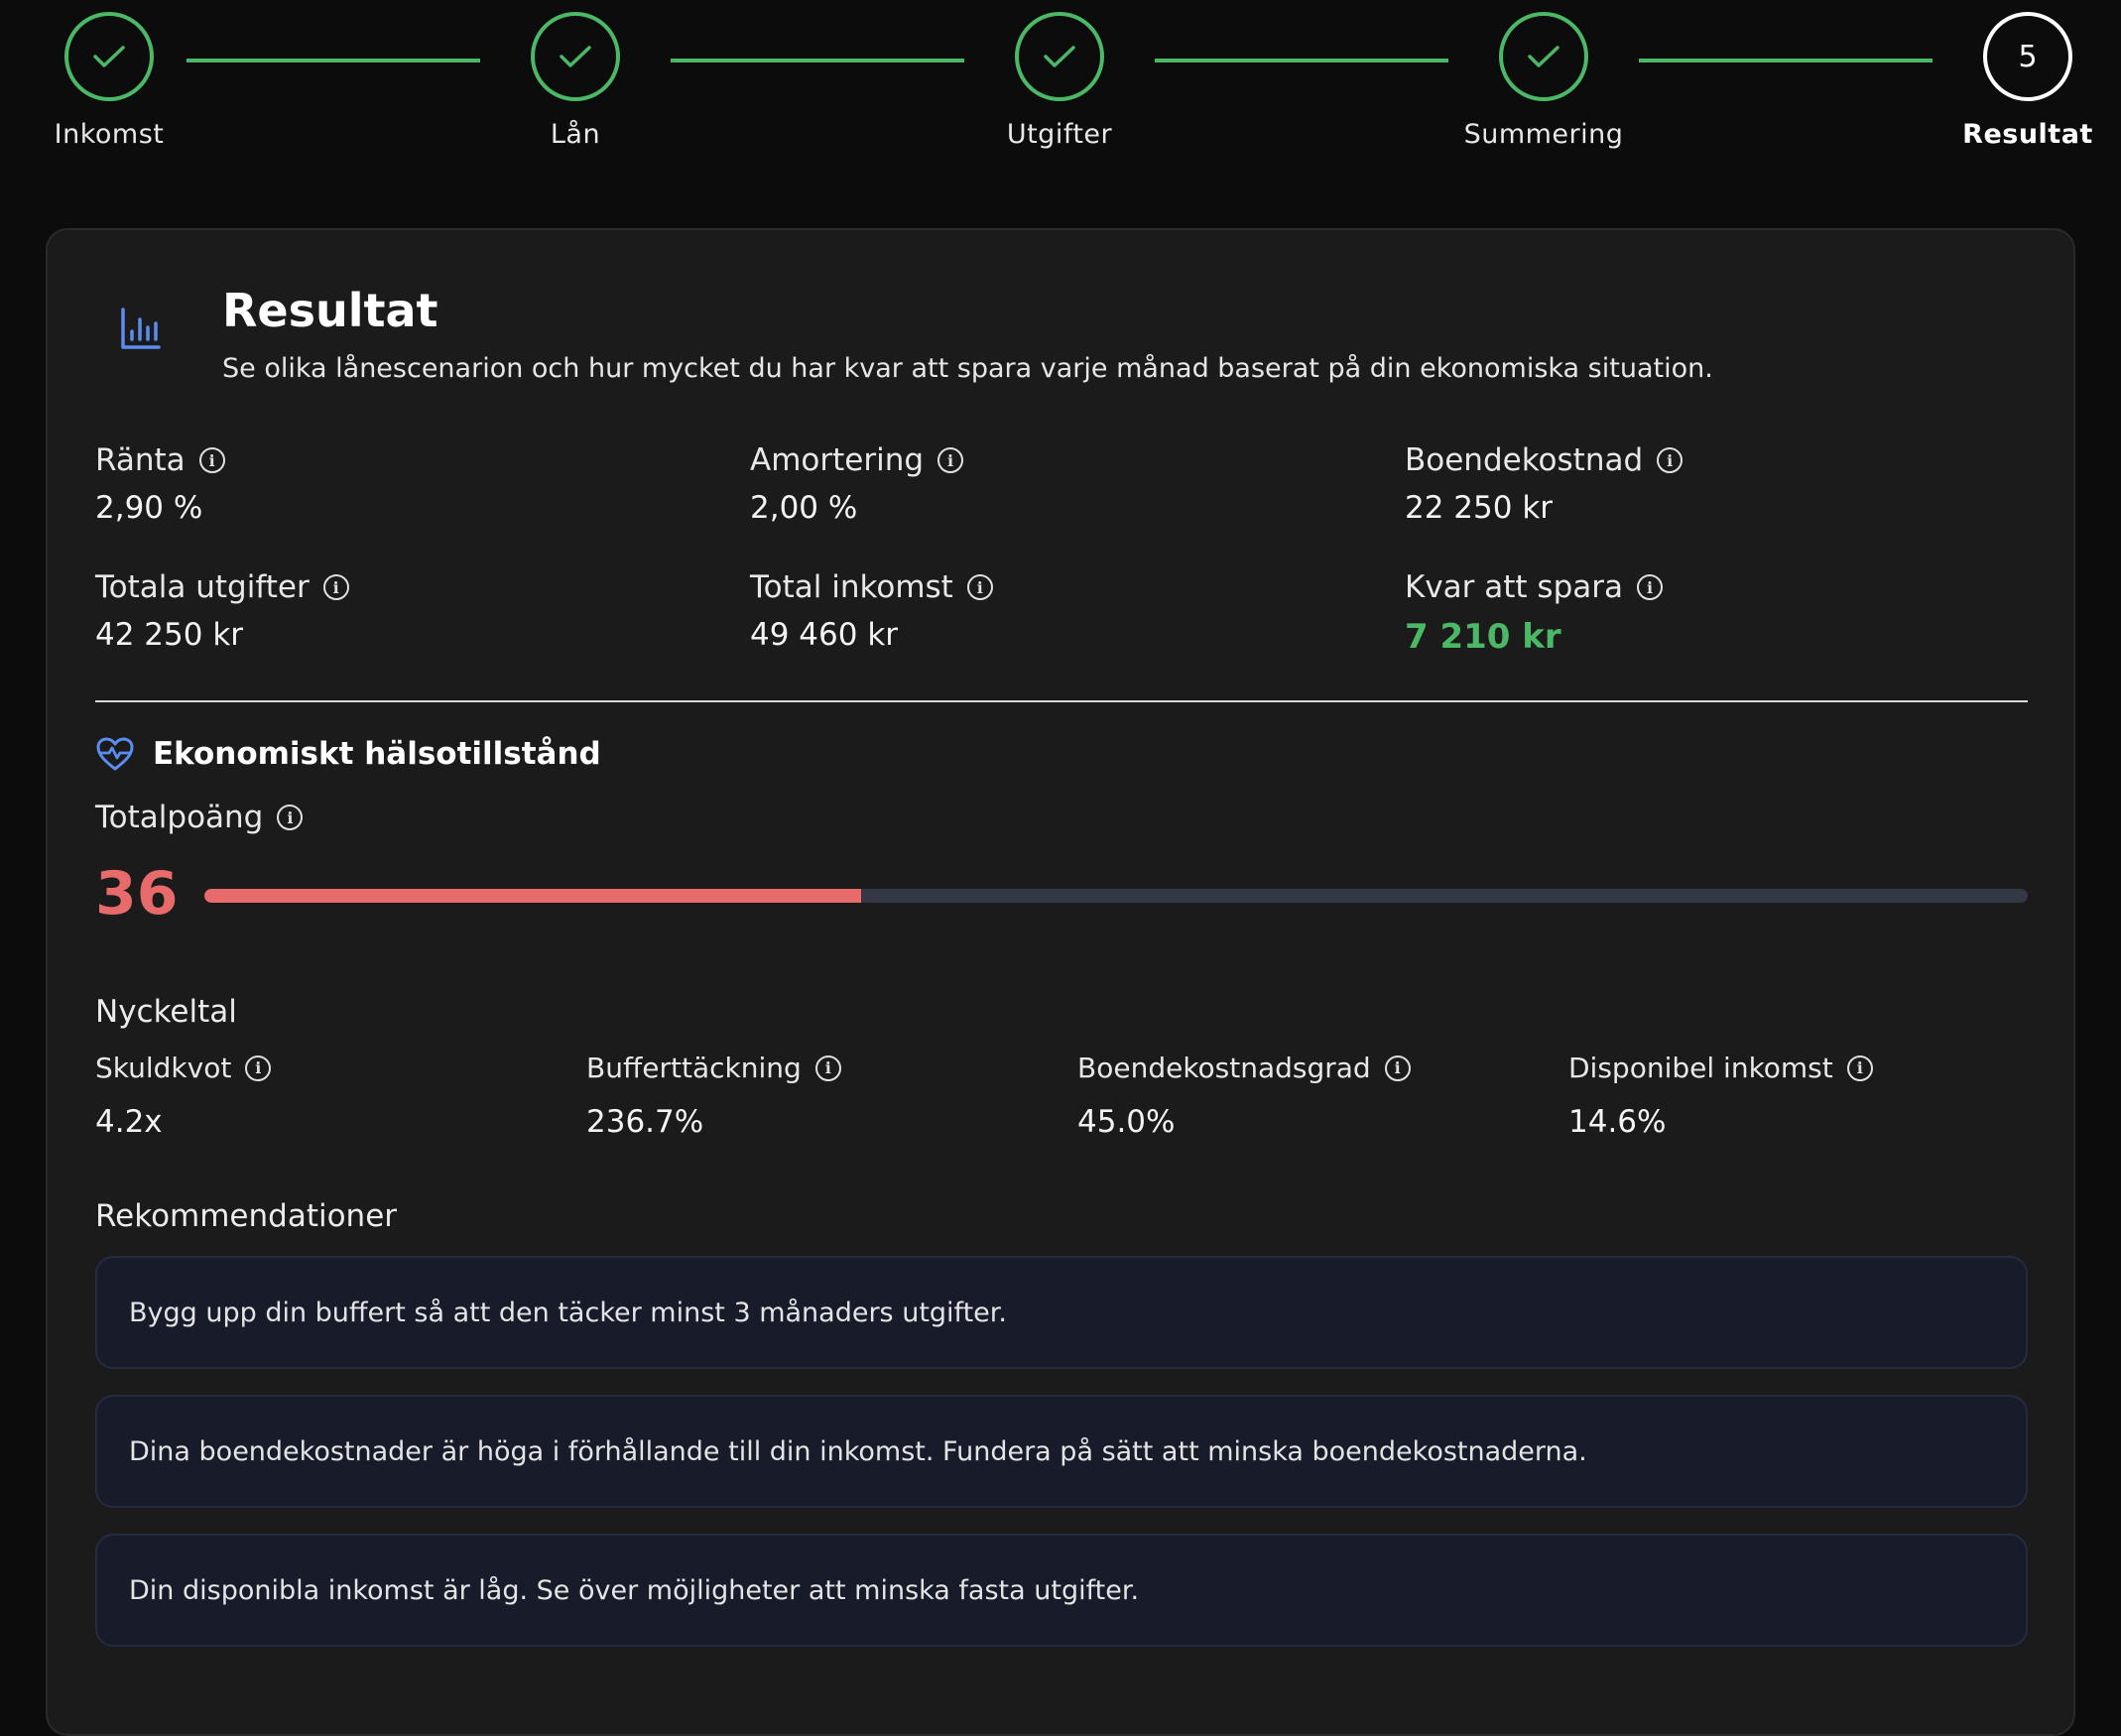 The height and width of the screenshot is (1736, 2121). Describe the element at coordinates (1514, 587) in the screenshot. I see `stat-label: Kvar att spara` at that location.